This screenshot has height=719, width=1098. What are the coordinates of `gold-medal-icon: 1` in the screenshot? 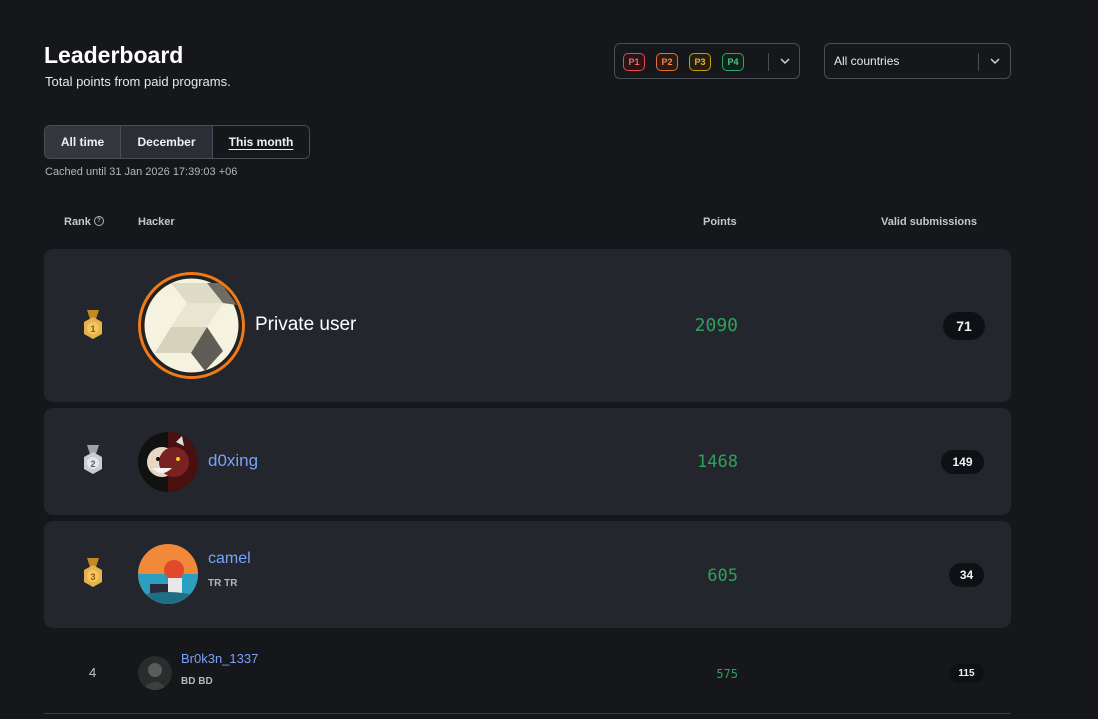 It's located at (93, 324).